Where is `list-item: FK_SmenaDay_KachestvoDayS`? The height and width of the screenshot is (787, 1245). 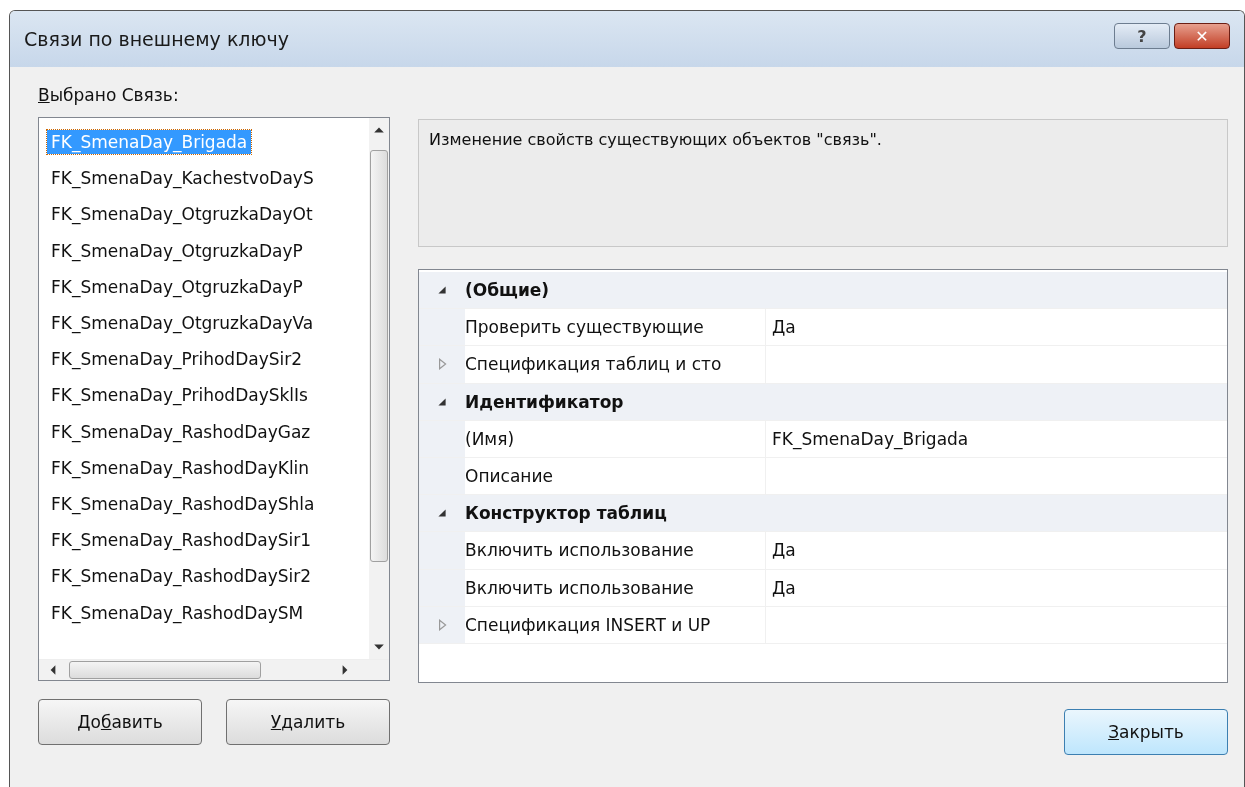 list-item: FK_SmenaDay_KachestvoDayS is located at coordinates (182, 178).